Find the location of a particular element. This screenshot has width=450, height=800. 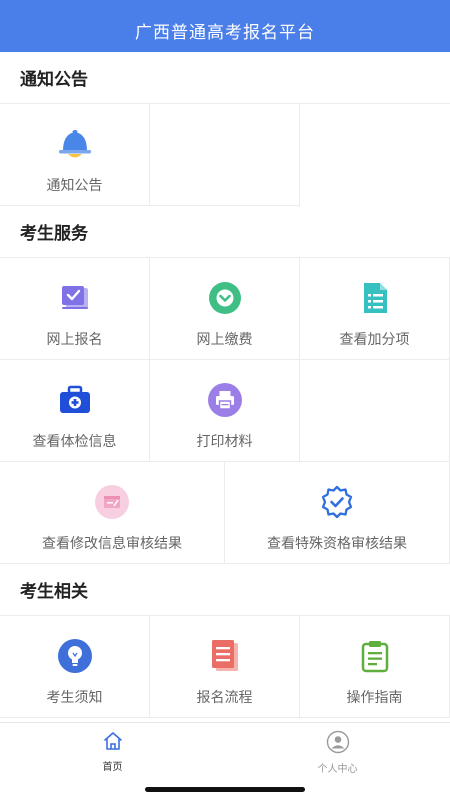

bonus-points-button: 查看加分项 is located at coordinates (375, 309).